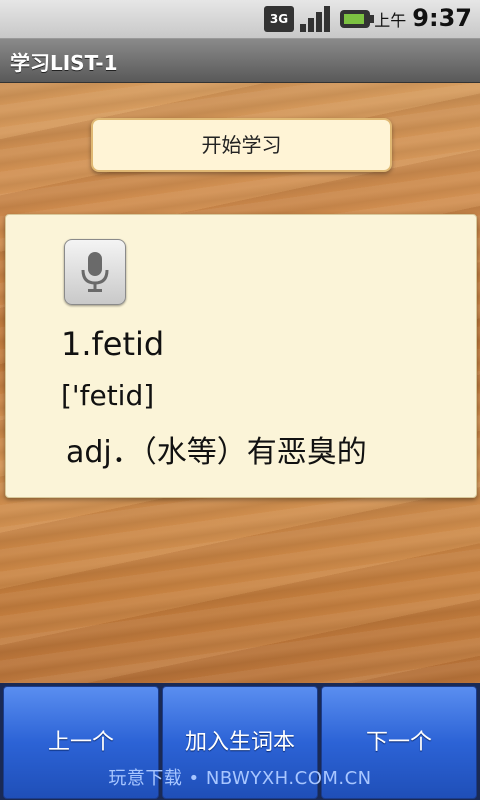 The image size is (480, 800). I want to click on word-text: 1.fetid, so click(113, 344).